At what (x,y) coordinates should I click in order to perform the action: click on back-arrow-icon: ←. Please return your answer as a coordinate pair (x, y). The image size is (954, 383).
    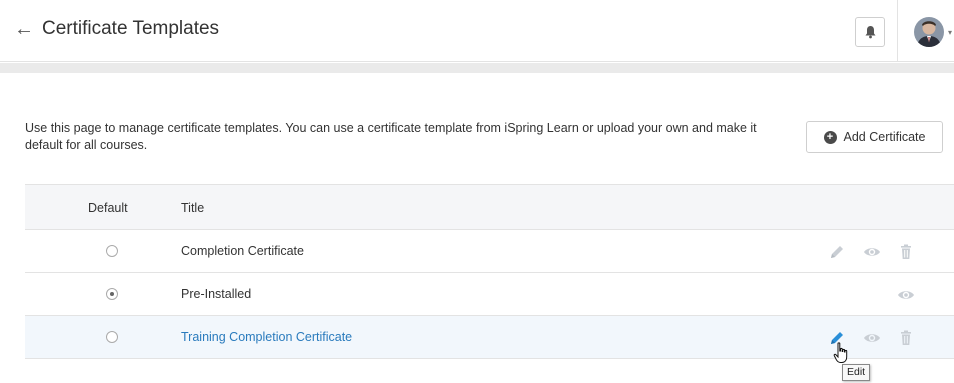
    Looking at the image, I should click on (24, 29).